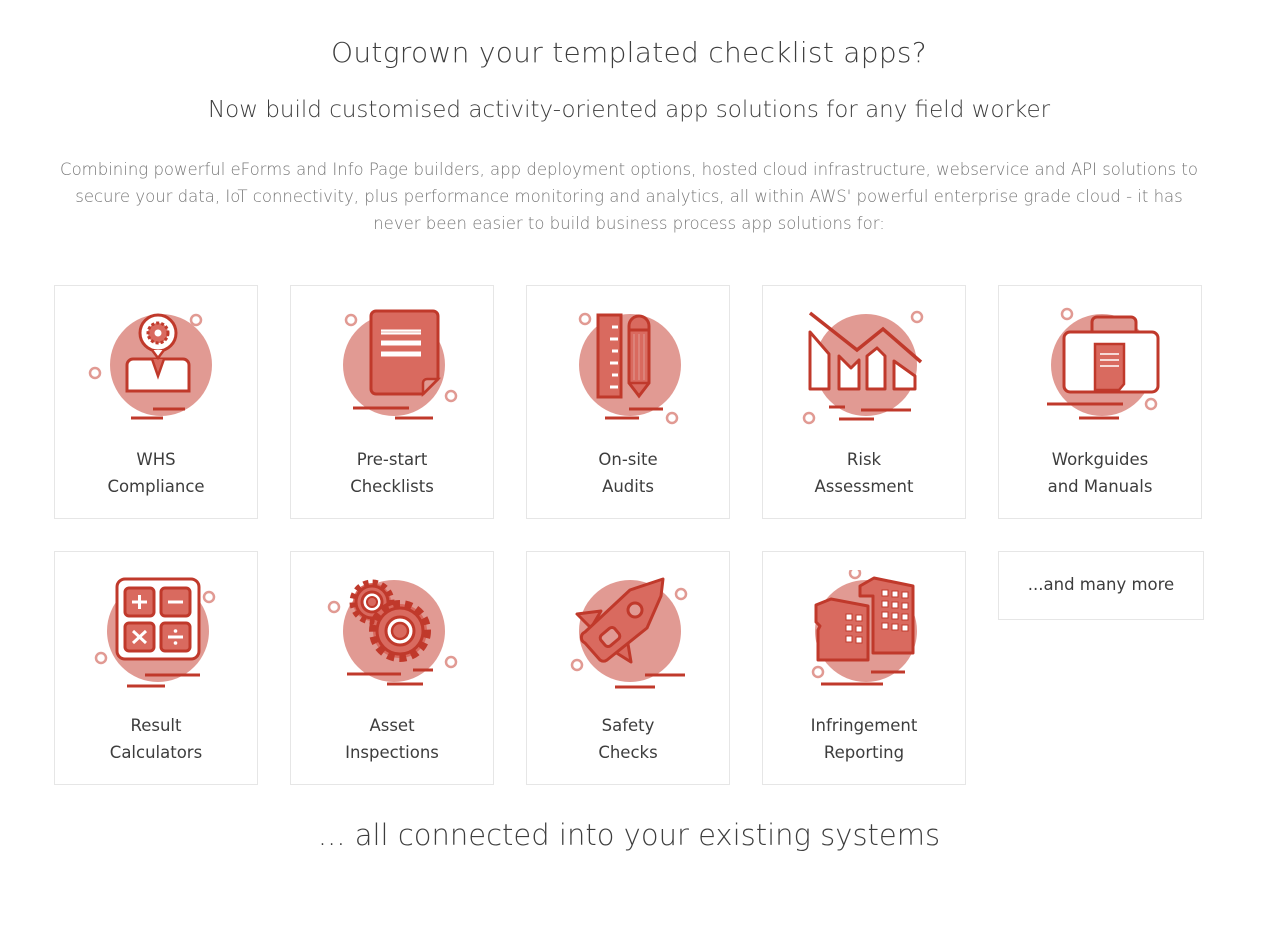  Describe the element at coordinates (156, 739) in the screenshot. I see `card-label: Result Calculators` at that location.